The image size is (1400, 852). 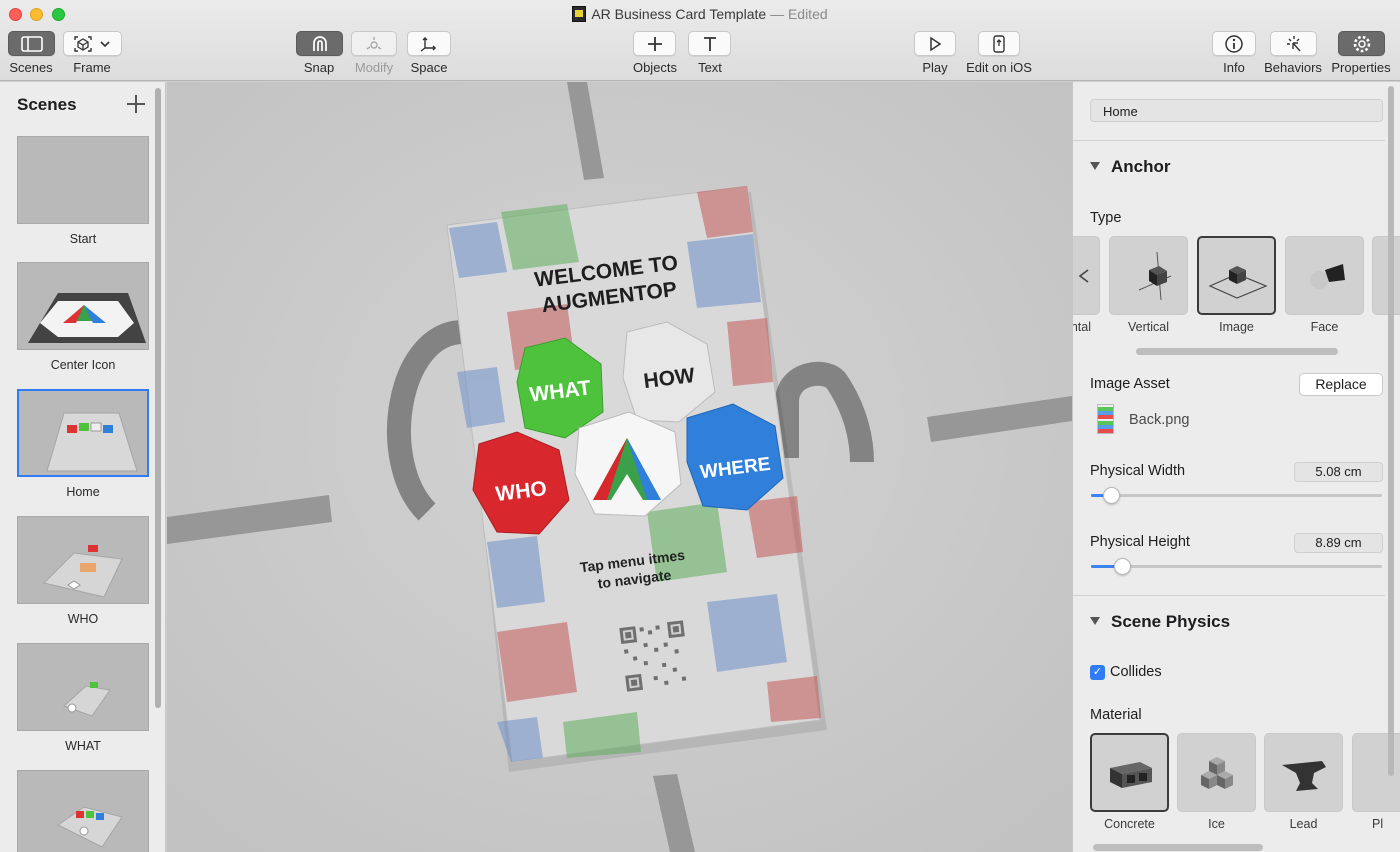 I want to click on scene-item-what: WHAT, so click(x=83, y=698).